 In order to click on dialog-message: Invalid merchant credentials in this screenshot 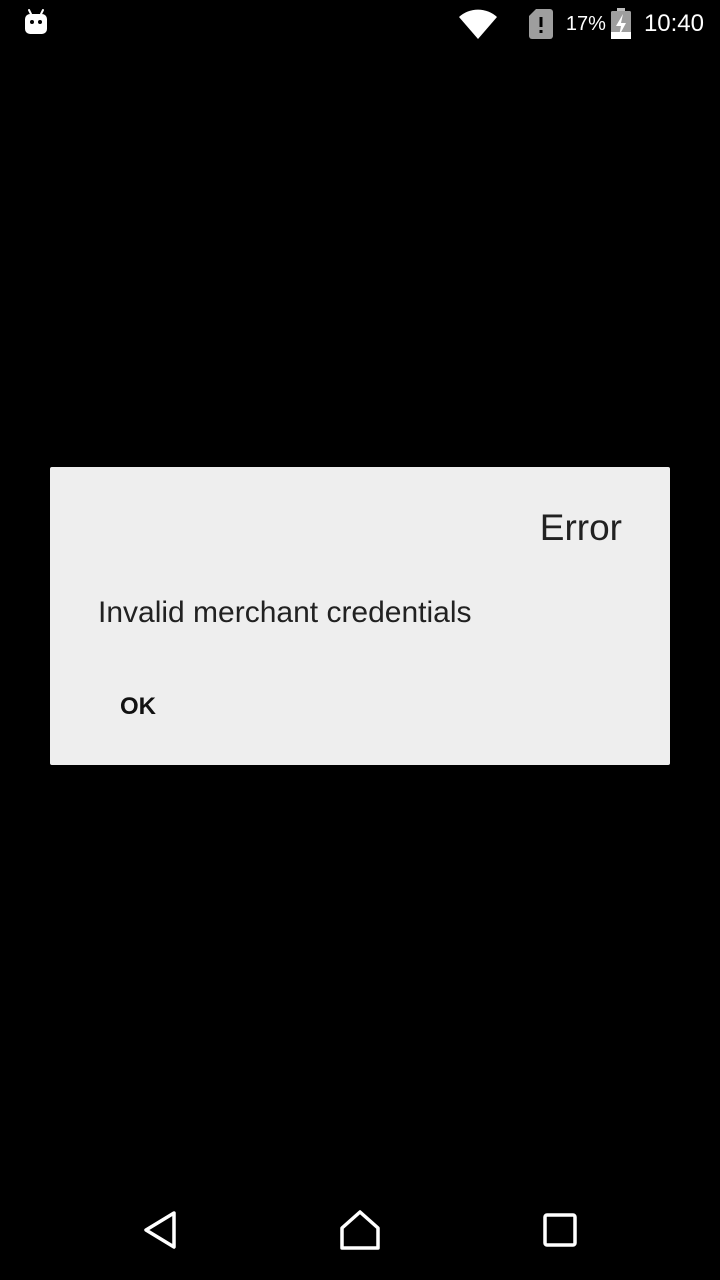, I will do `click(285, 612)`.